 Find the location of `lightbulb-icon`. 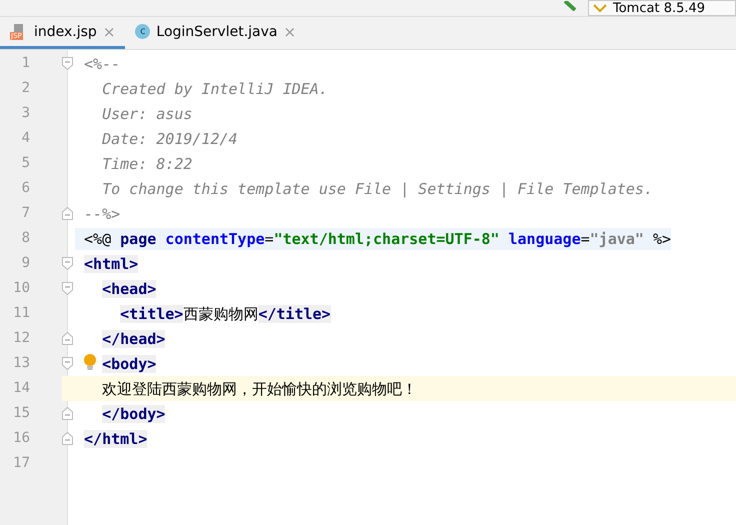

lightbulb-icon is located at coordinates (90, 361).